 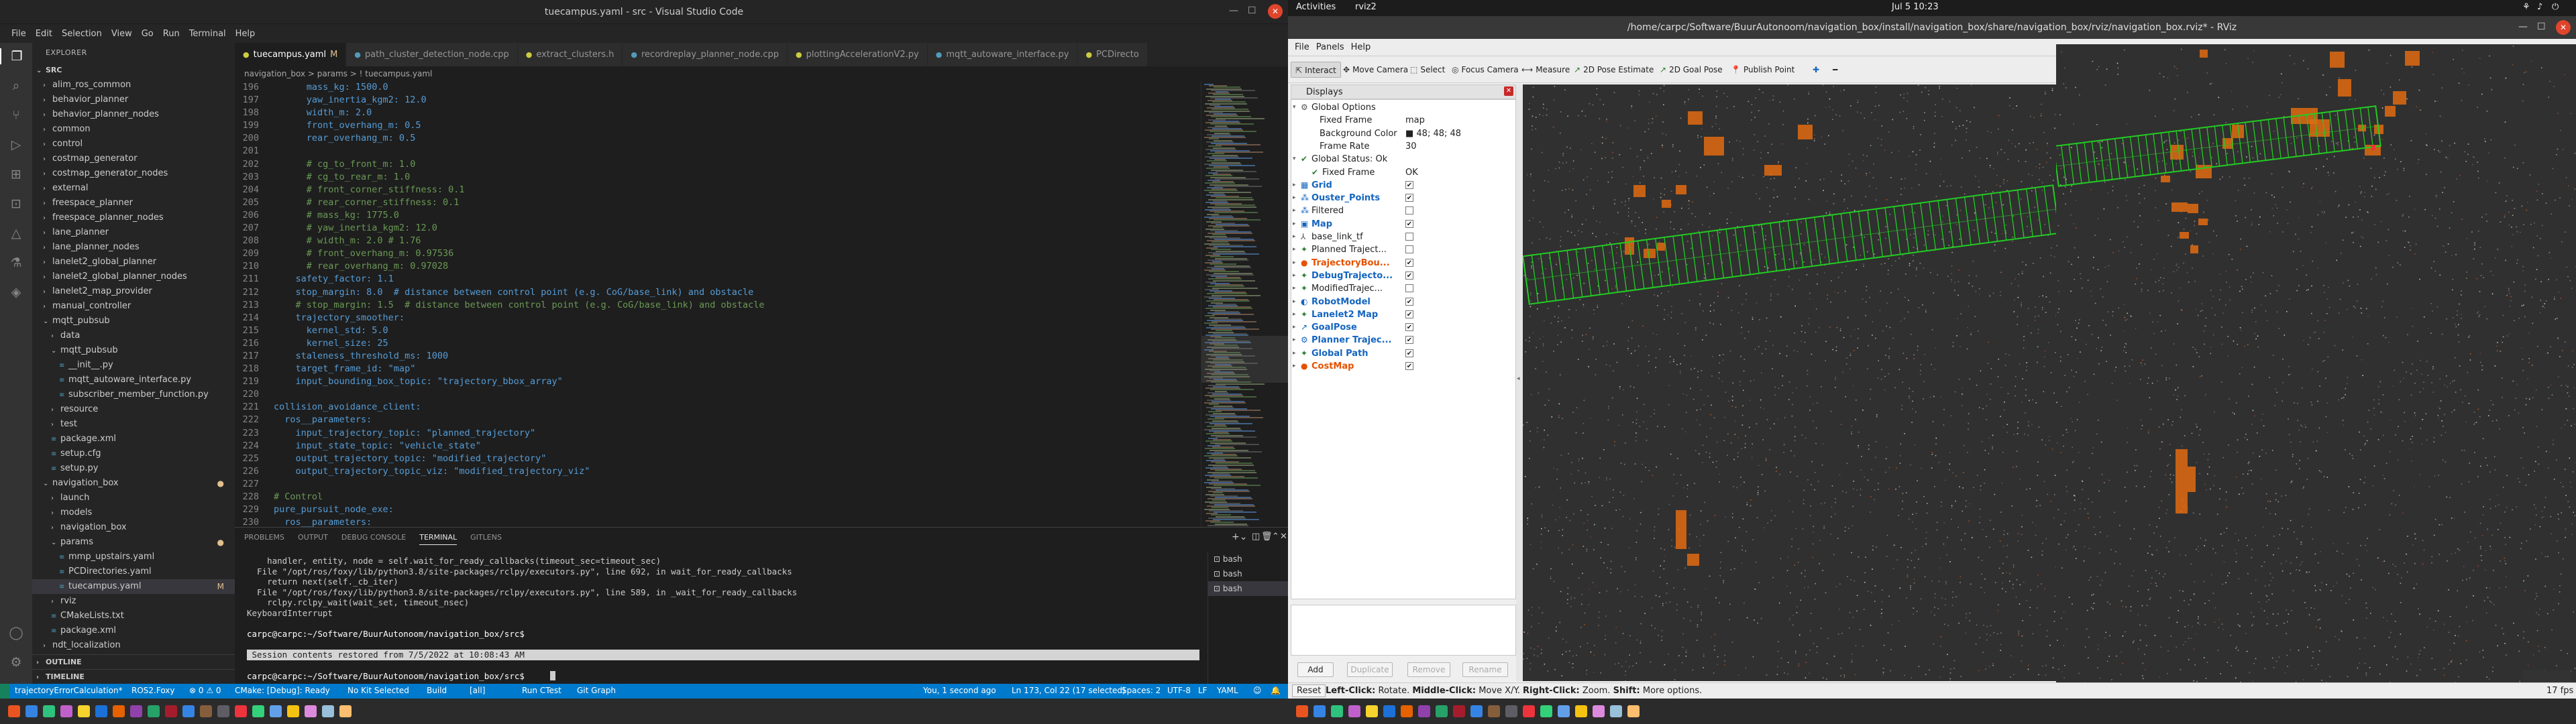 I want to click on panel-tab: PROBLEMS, so click(x=264, y=539).